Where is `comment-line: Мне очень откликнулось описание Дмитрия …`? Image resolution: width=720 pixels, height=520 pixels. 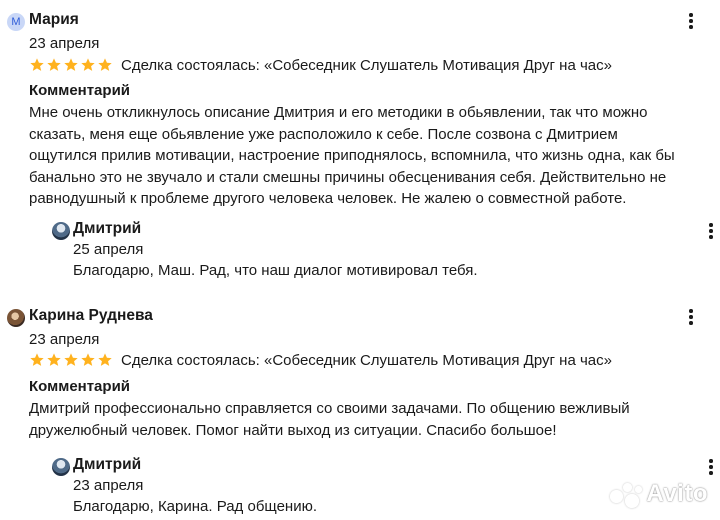 comment-line: Мне очень откликнулось описание Дмитрия … is located at coordinates (338, 112).